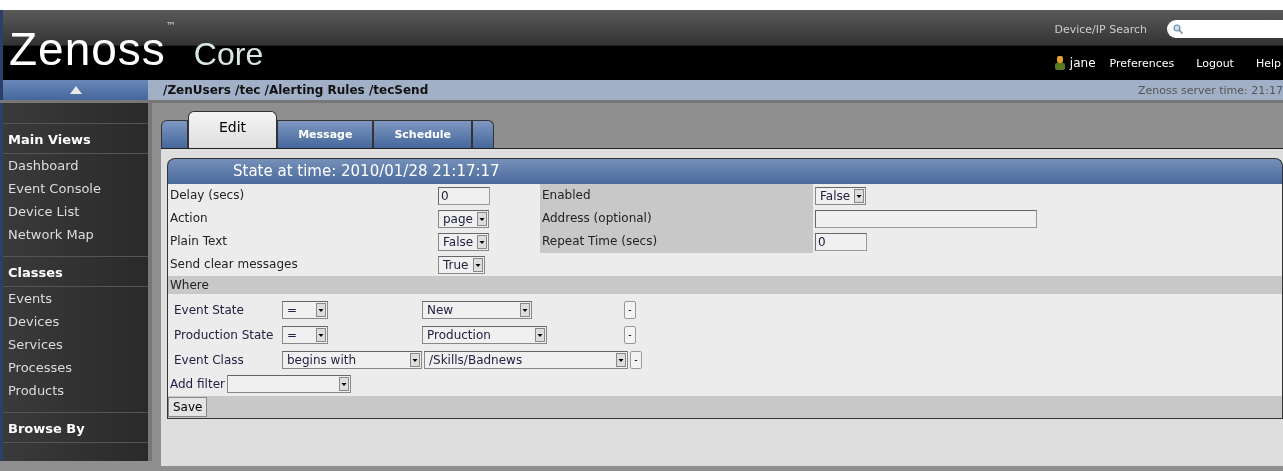 The width and height of the screenshot is (1283, 471). Describe the element at coordinates (75, 211) in the screenshot. I see `sidebar-item: Device List` at that location.